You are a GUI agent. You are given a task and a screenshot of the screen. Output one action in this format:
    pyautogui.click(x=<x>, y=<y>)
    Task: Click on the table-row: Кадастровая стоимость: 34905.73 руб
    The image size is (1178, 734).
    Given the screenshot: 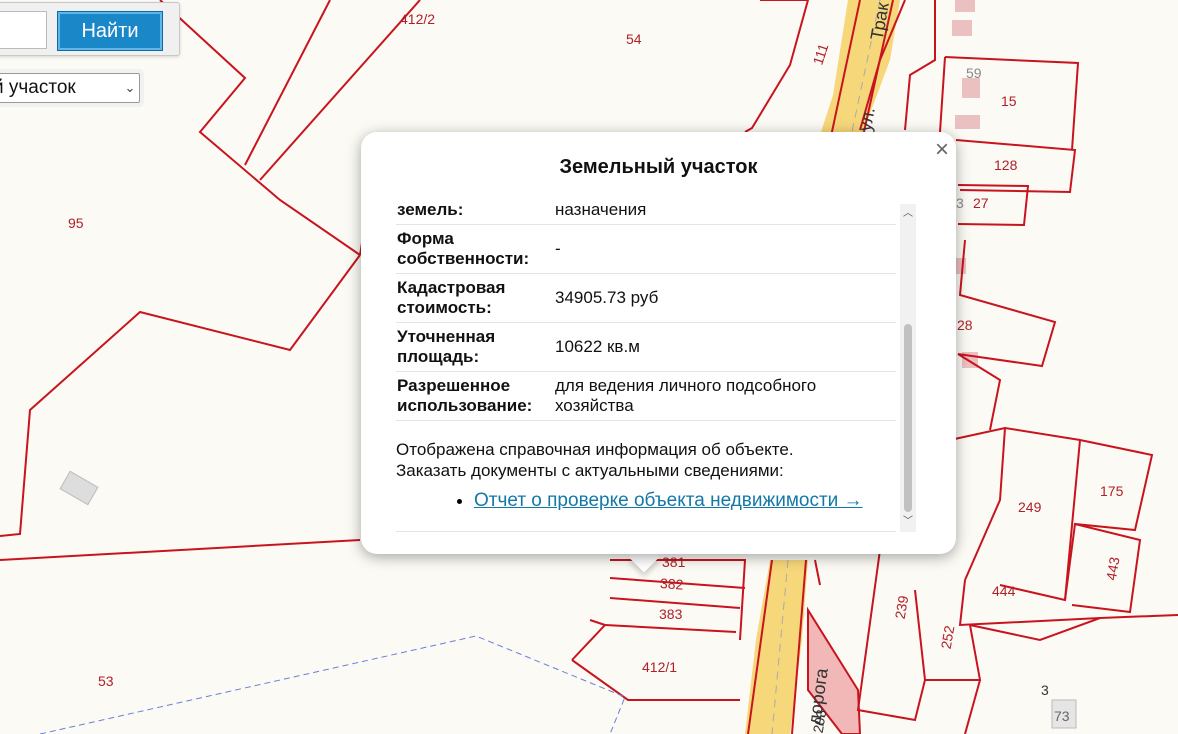 What is the action you would take?
    pyautogui.click(x=646, y=298)
    